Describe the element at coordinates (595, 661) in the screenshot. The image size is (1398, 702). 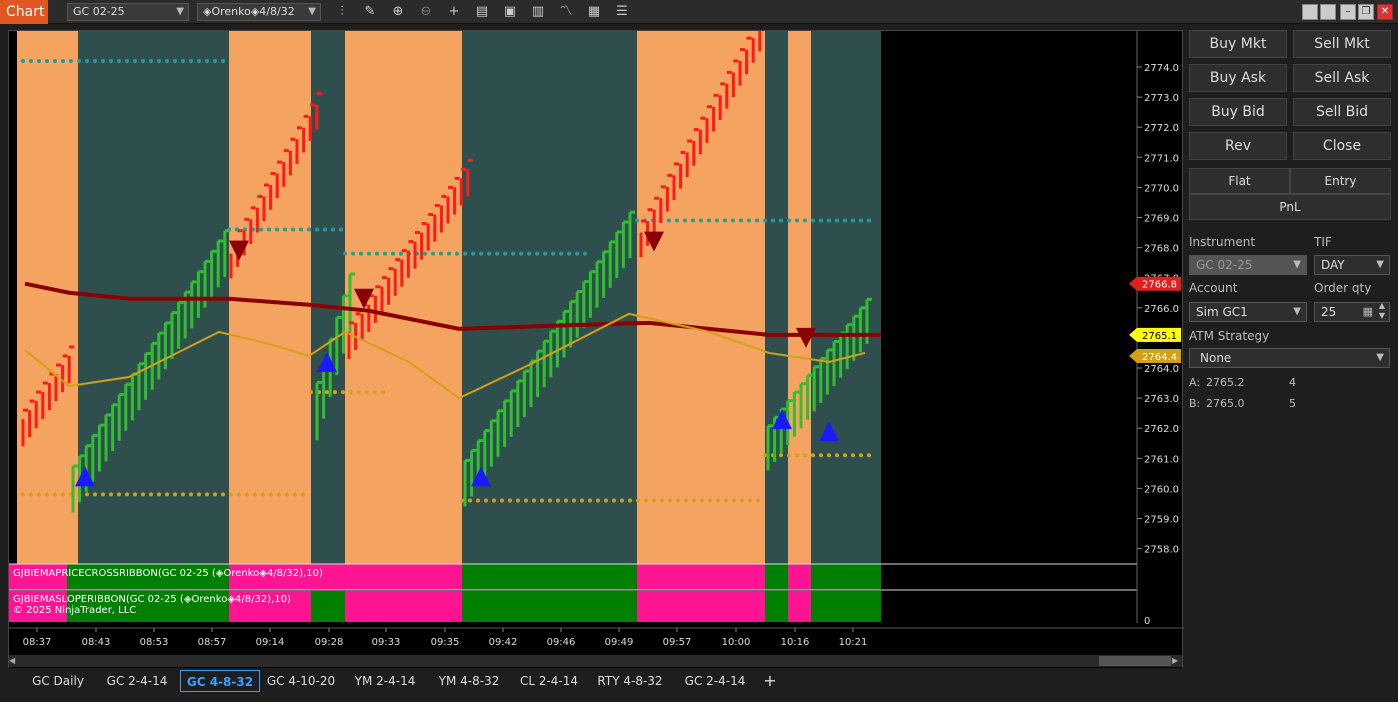
I see `chart-scrollbar: ◀ ▶` at that location.